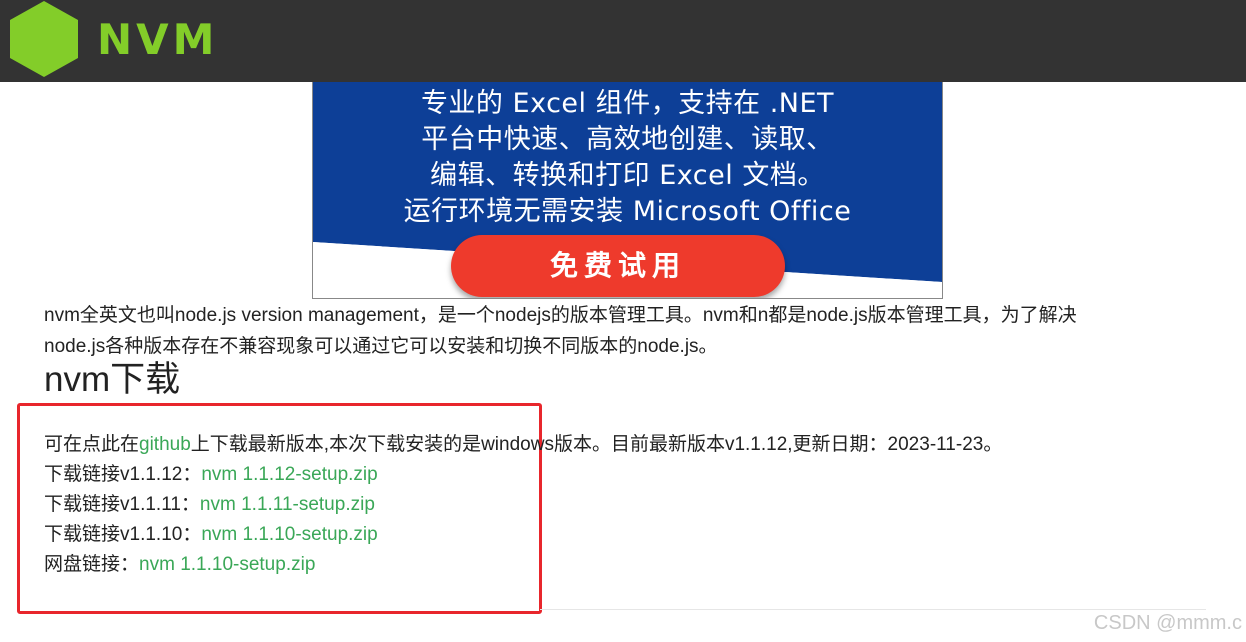  Describe the element at coordinates (44, 39) in the screenshot. I see `nvm-logo-hexagon-icon` at that location.